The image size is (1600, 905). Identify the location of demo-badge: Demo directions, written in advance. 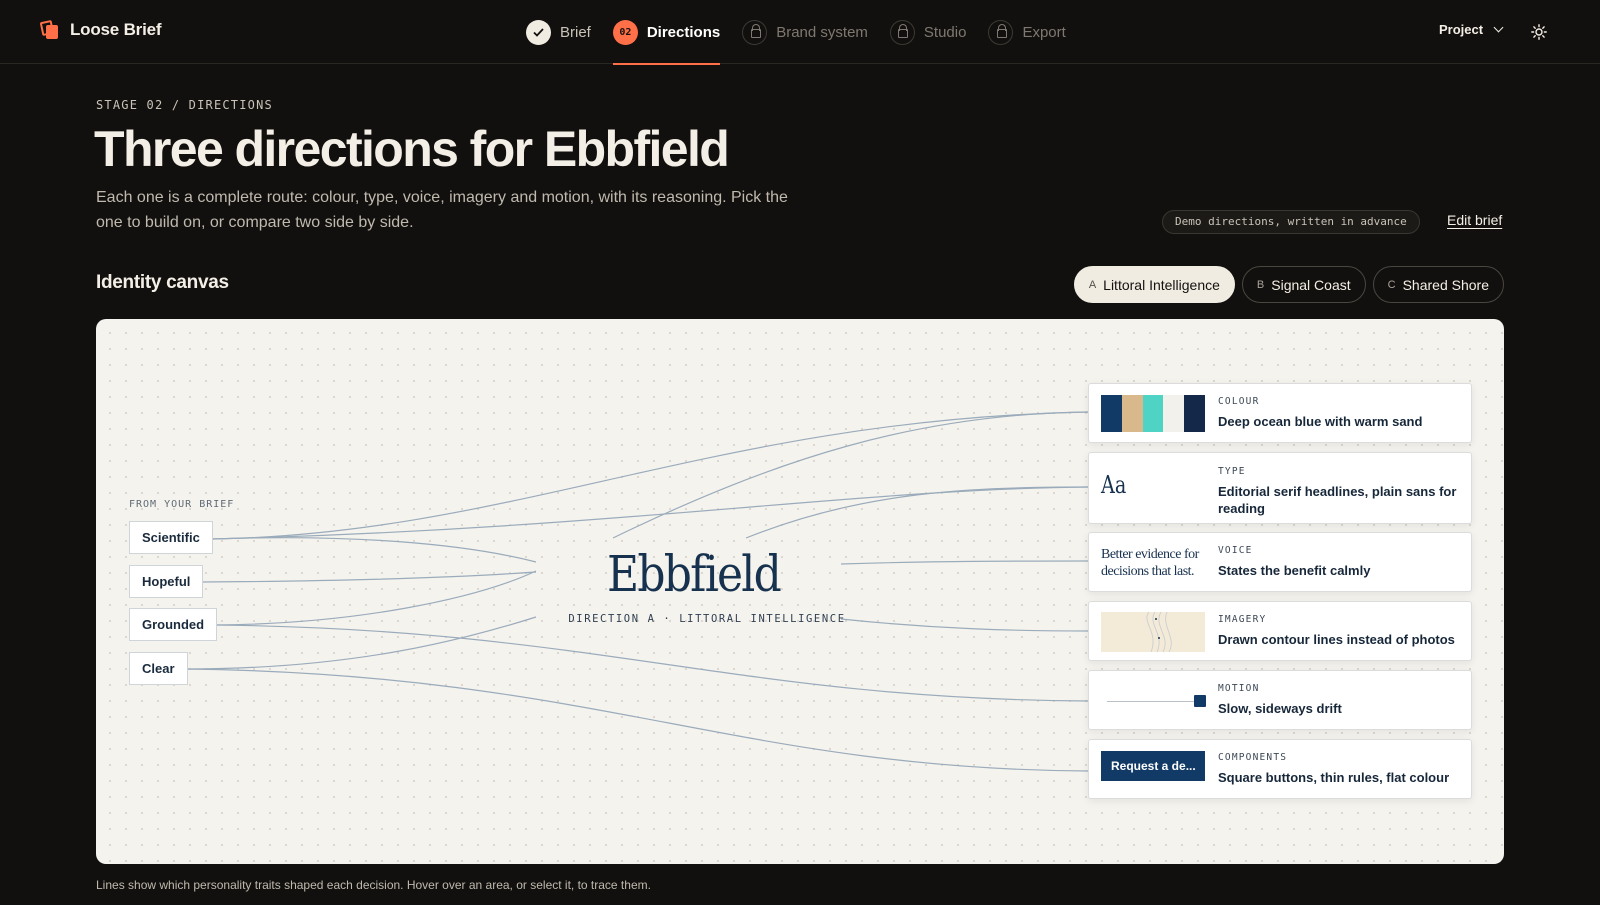
(1291, 222).